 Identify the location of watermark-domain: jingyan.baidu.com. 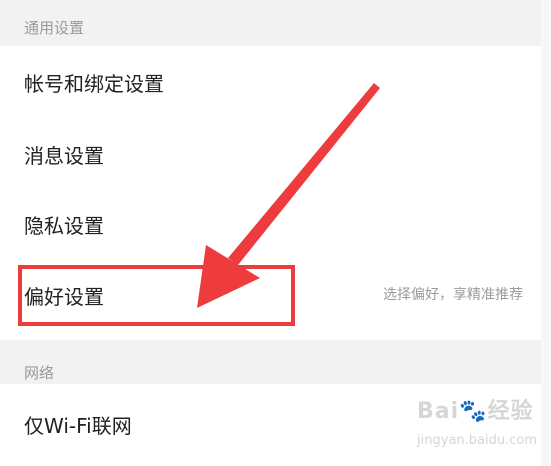
(477, 440).